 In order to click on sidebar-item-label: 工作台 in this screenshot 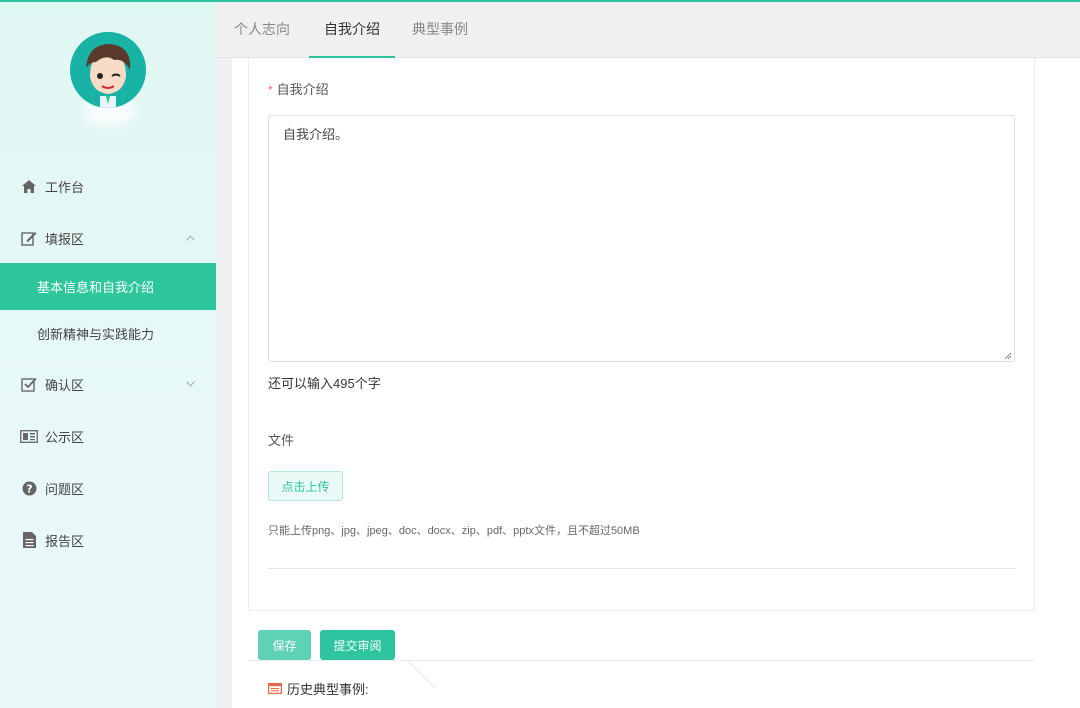, I will do `click(65, 187)`.